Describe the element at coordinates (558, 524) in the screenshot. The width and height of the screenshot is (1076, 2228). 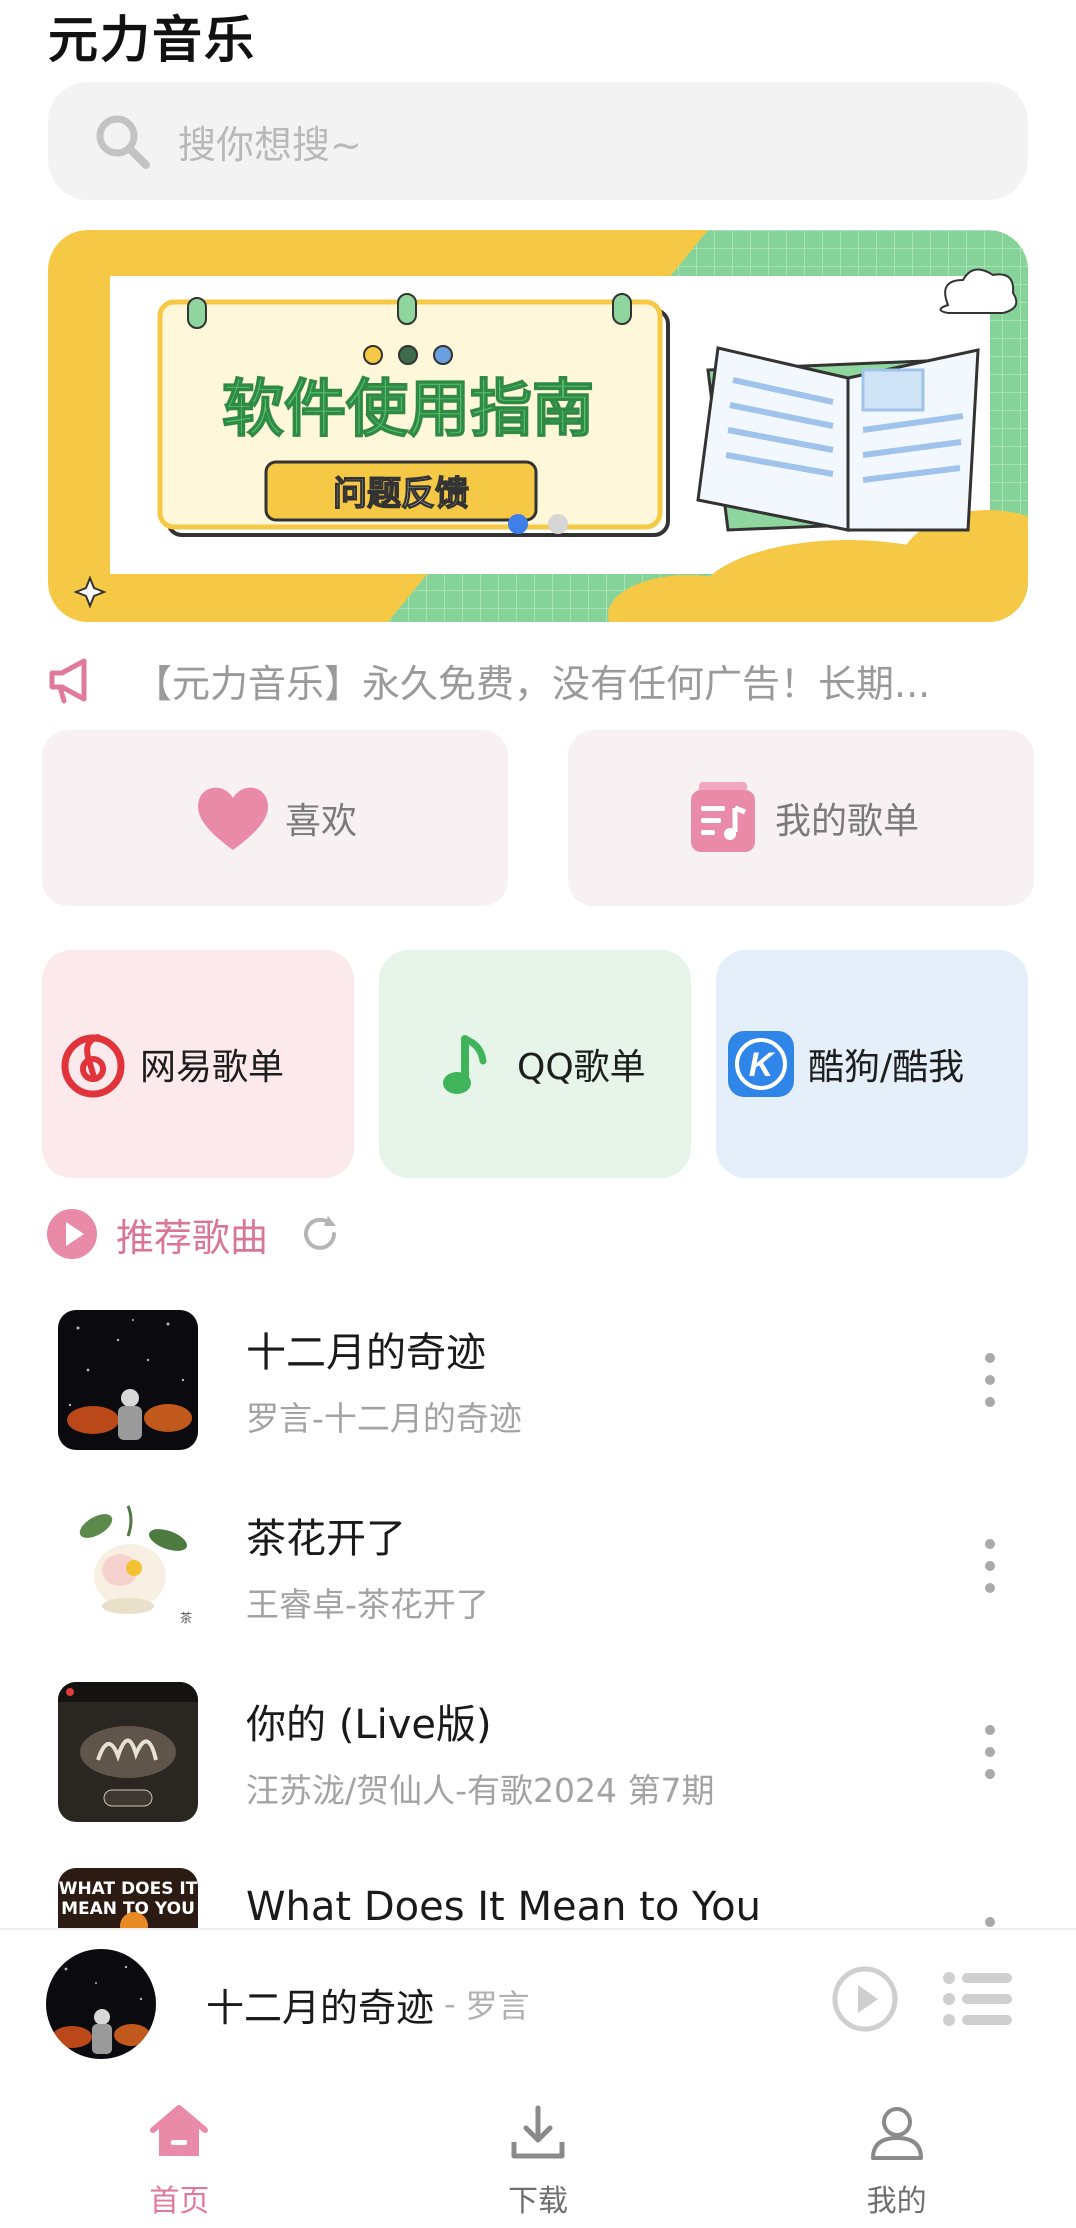
I see `carousel-dot` at that location.